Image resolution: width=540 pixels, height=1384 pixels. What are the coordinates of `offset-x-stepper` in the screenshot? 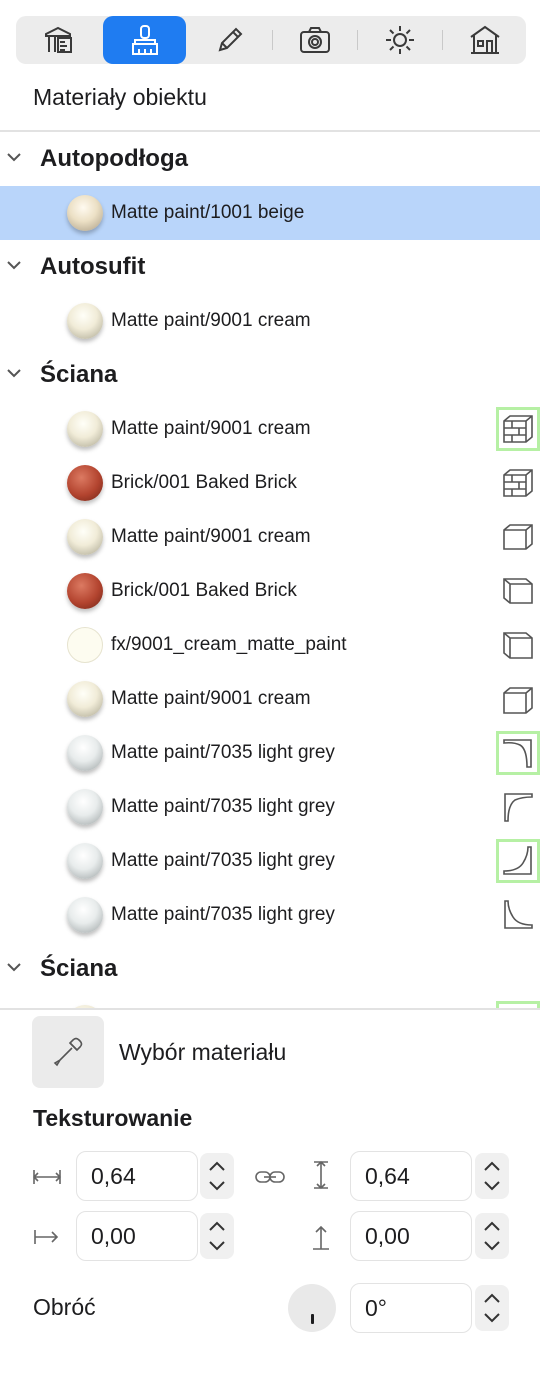 It's located at (217, 1236).